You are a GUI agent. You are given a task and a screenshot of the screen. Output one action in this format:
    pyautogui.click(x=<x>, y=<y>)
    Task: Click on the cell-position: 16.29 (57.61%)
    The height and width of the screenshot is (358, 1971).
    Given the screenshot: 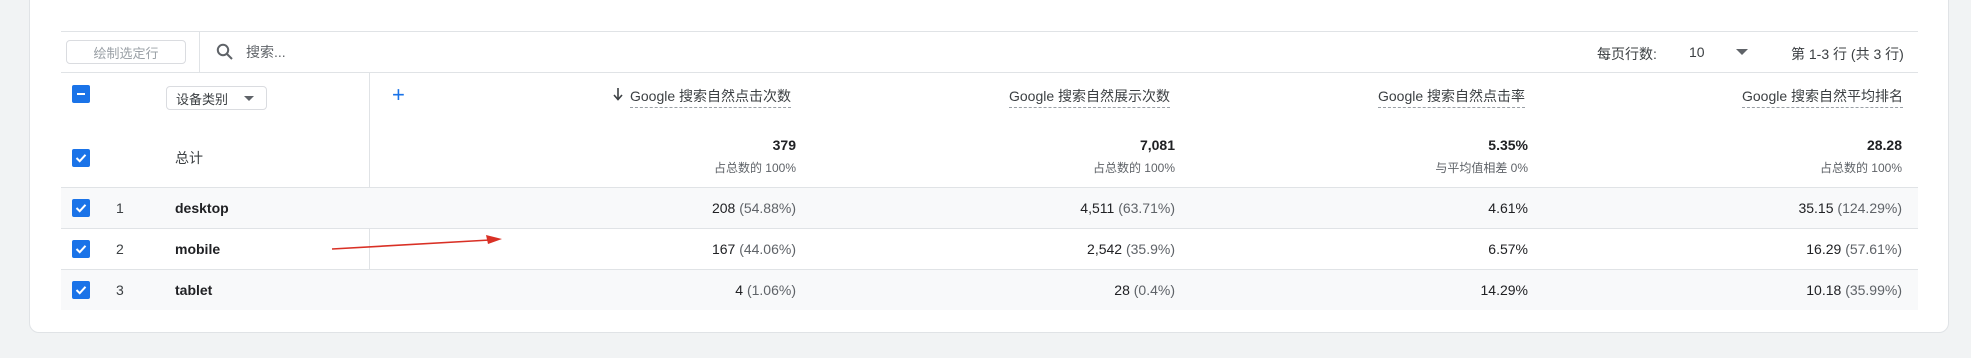 What is the action you would take?
    pyautogui.click(x=1854, y=249)
    